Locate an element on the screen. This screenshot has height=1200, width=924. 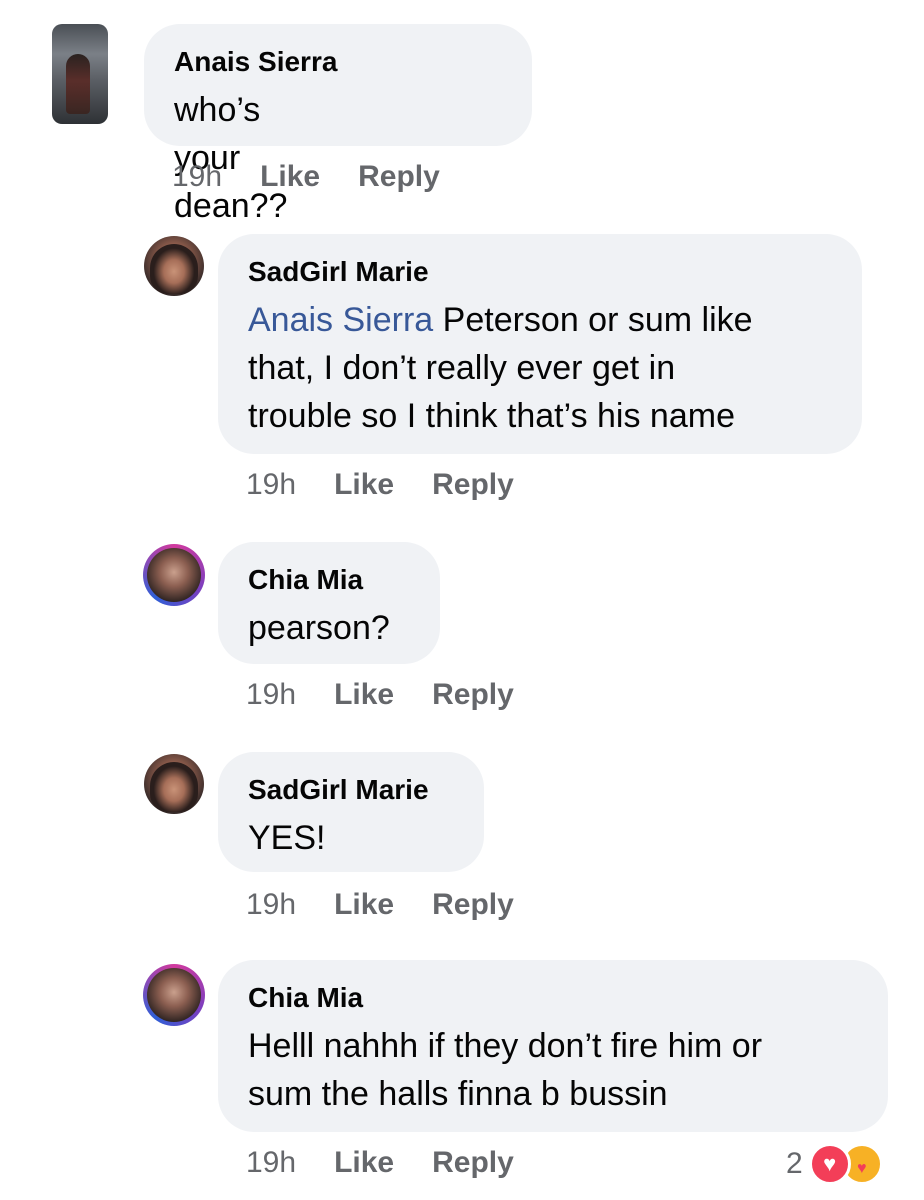
comment-text-segment: Peterson or sum like is located at coordinates (597, 320).